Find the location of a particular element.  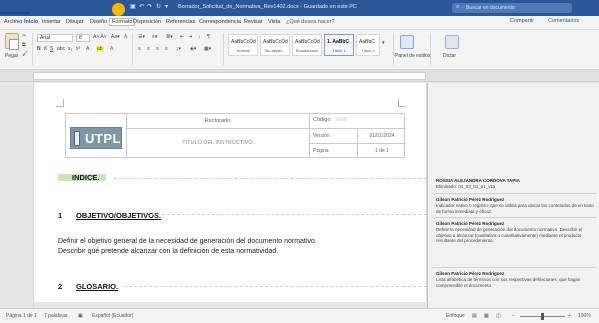

italic-icon: K is located at coordinates (45, 49).